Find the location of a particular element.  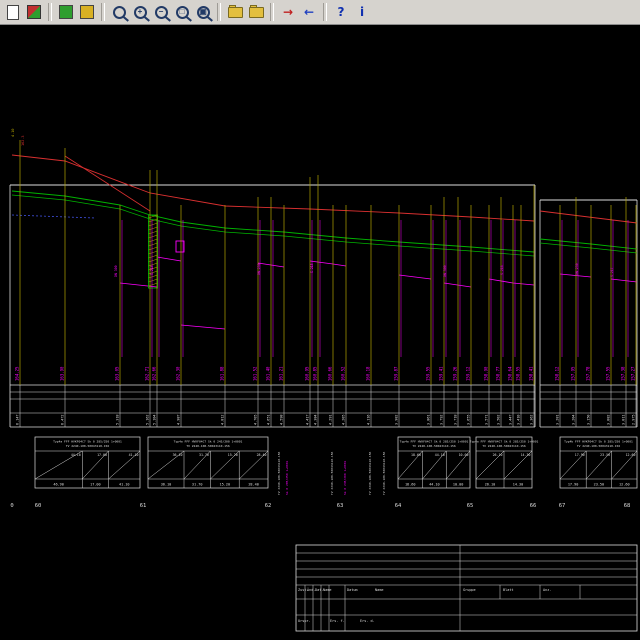

slope-value: 18.60 is located at coordinates (416, 455).